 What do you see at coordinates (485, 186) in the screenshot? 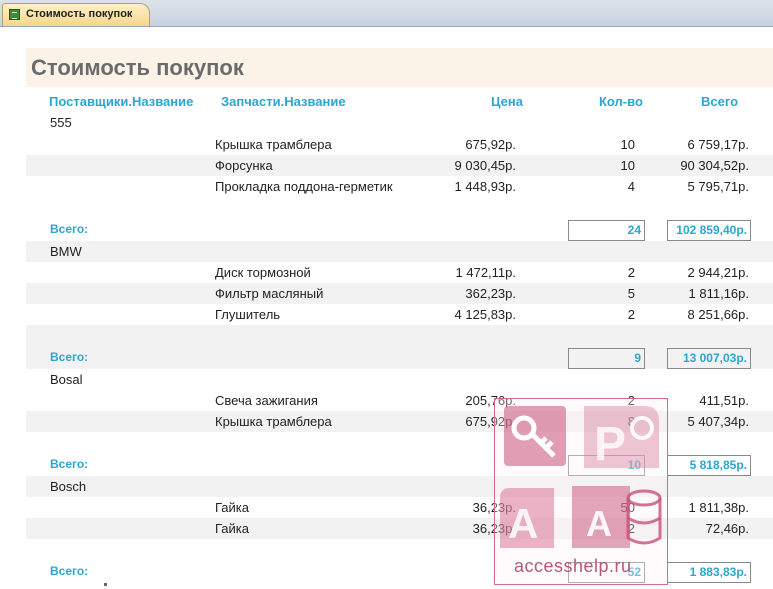
I see `price-value: 1 448,93р.` at bounding box center [485, 186].